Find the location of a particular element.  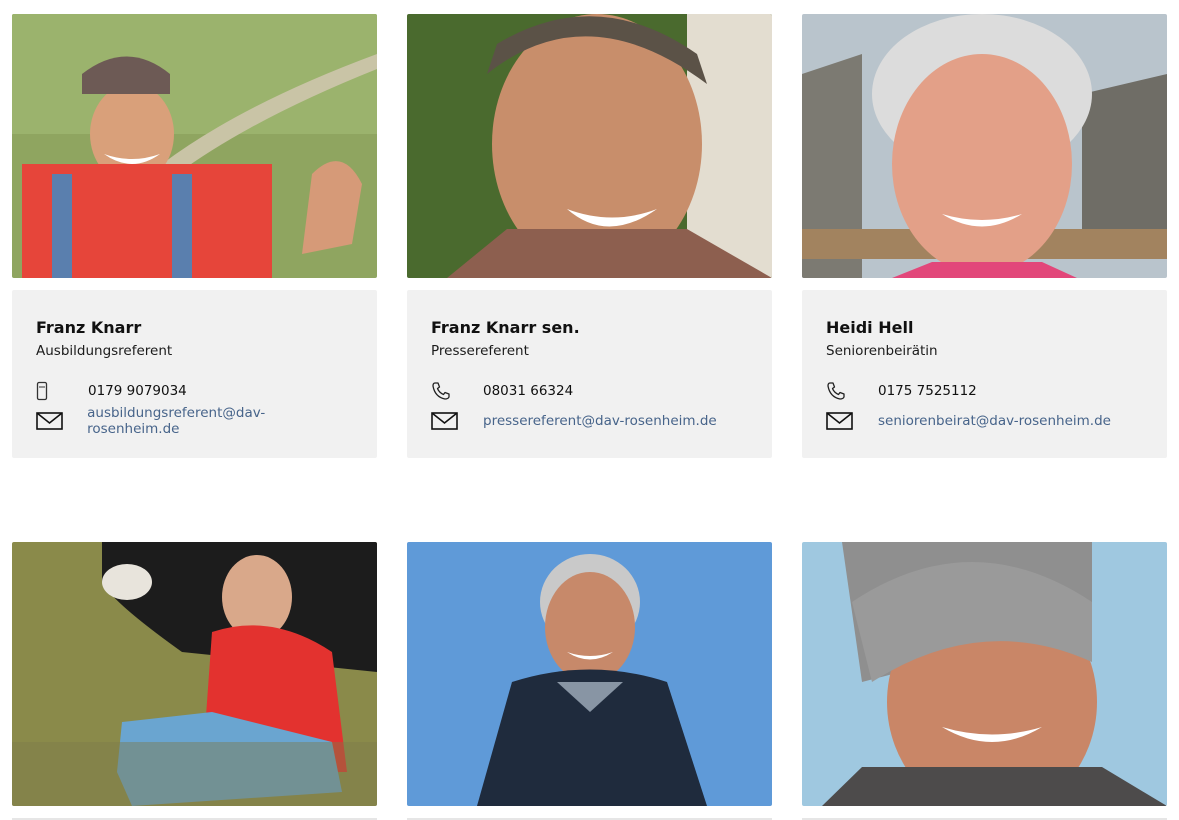

person-name: Franz Knarr sen. is located at coordinates (505, 327).